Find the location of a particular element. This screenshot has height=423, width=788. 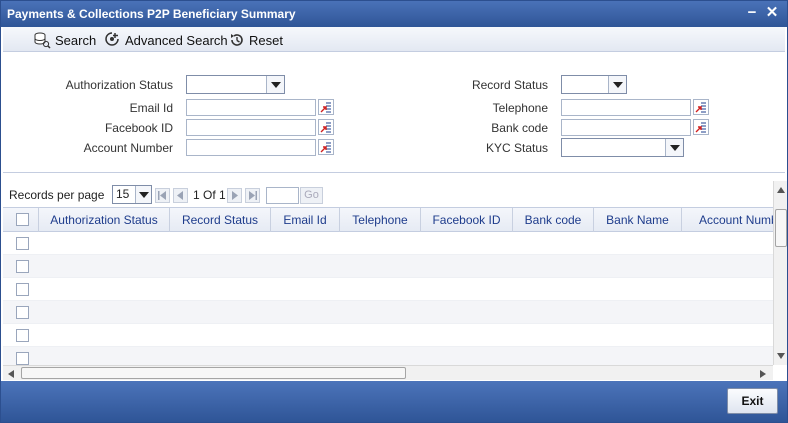

column-header: Bank code is located at coordinates (553, 220).